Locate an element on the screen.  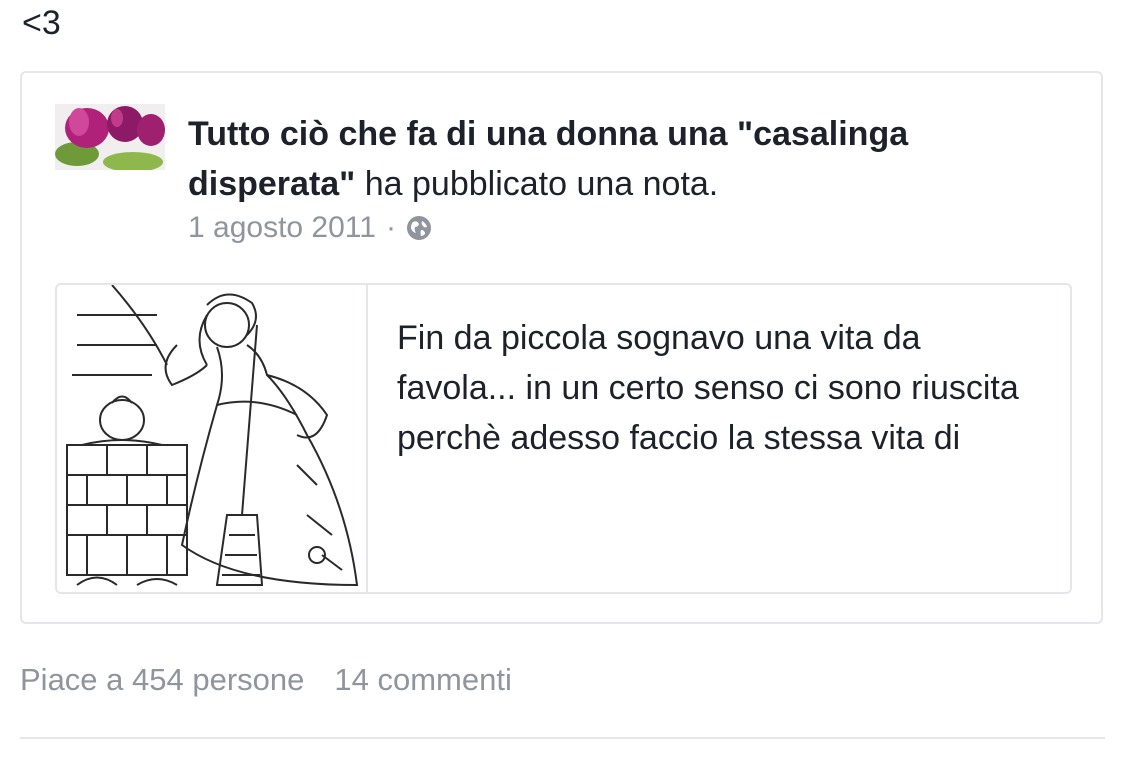
story-meta: 1 agosto 2011 · is located at coordinates (310, 228).